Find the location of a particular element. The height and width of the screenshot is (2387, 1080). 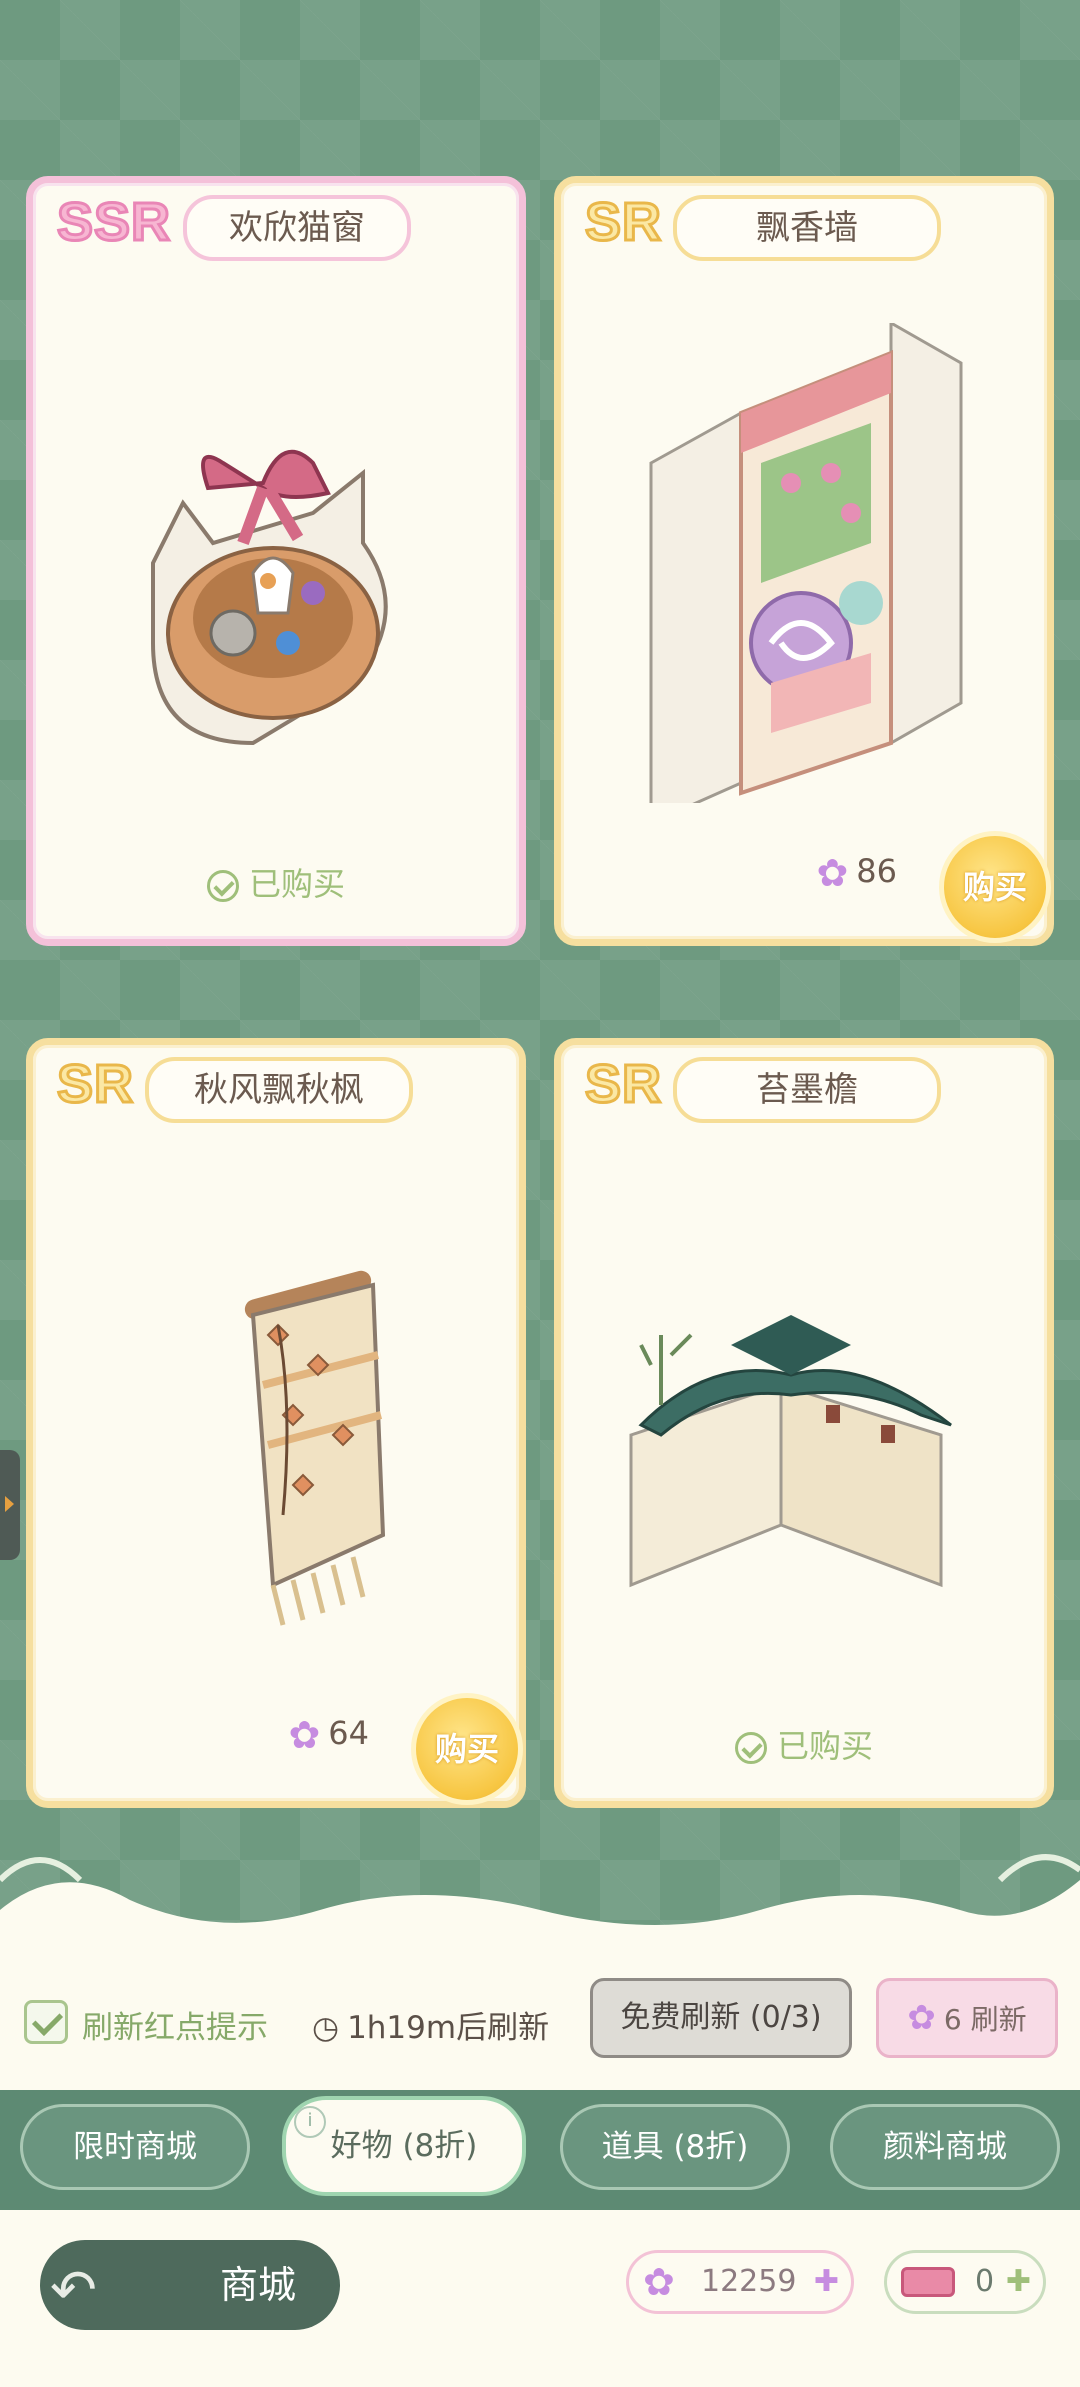

item-name: 飘香墙 is located at coordinates (807, 228).